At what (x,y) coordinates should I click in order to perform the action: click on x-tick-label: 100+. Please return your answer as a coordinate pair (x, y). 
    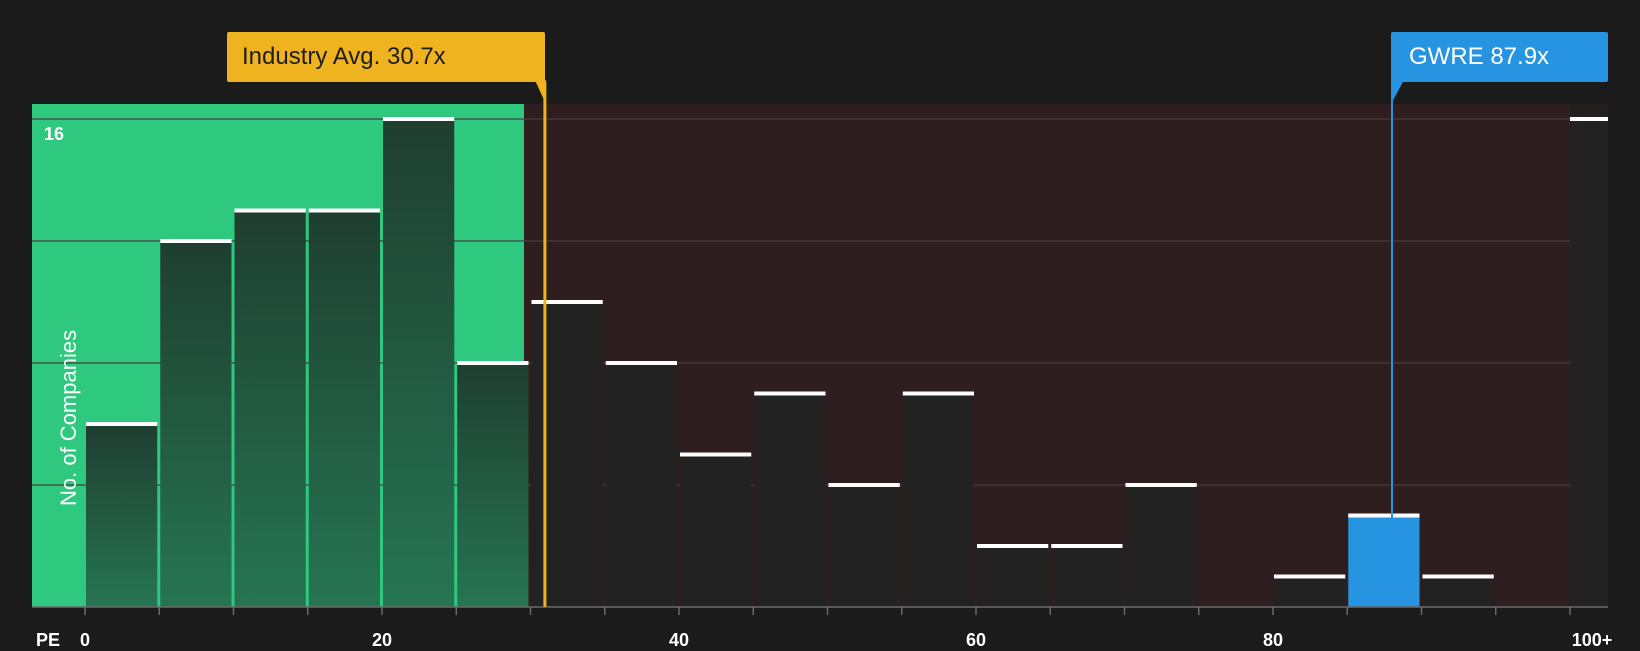
    Looking at the image, I should click on (1592, 640).